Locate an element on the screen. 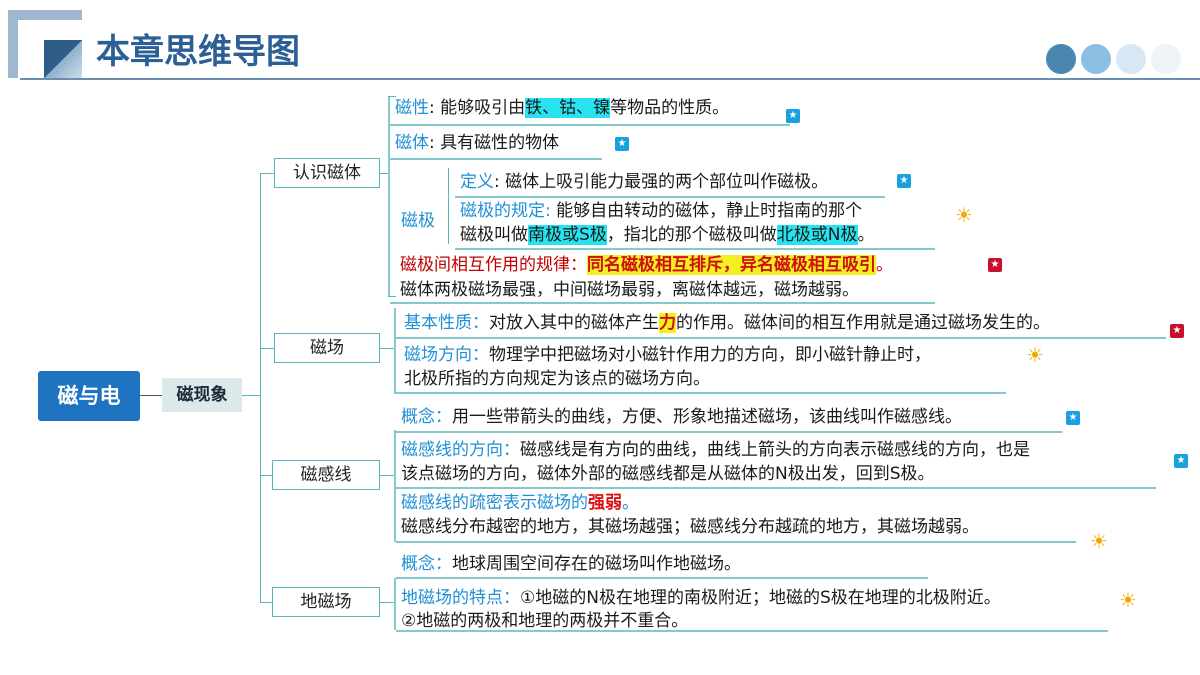 This screenshot has height=675, width=1200. header-corner-decoration is located at coordinates (45, 44).